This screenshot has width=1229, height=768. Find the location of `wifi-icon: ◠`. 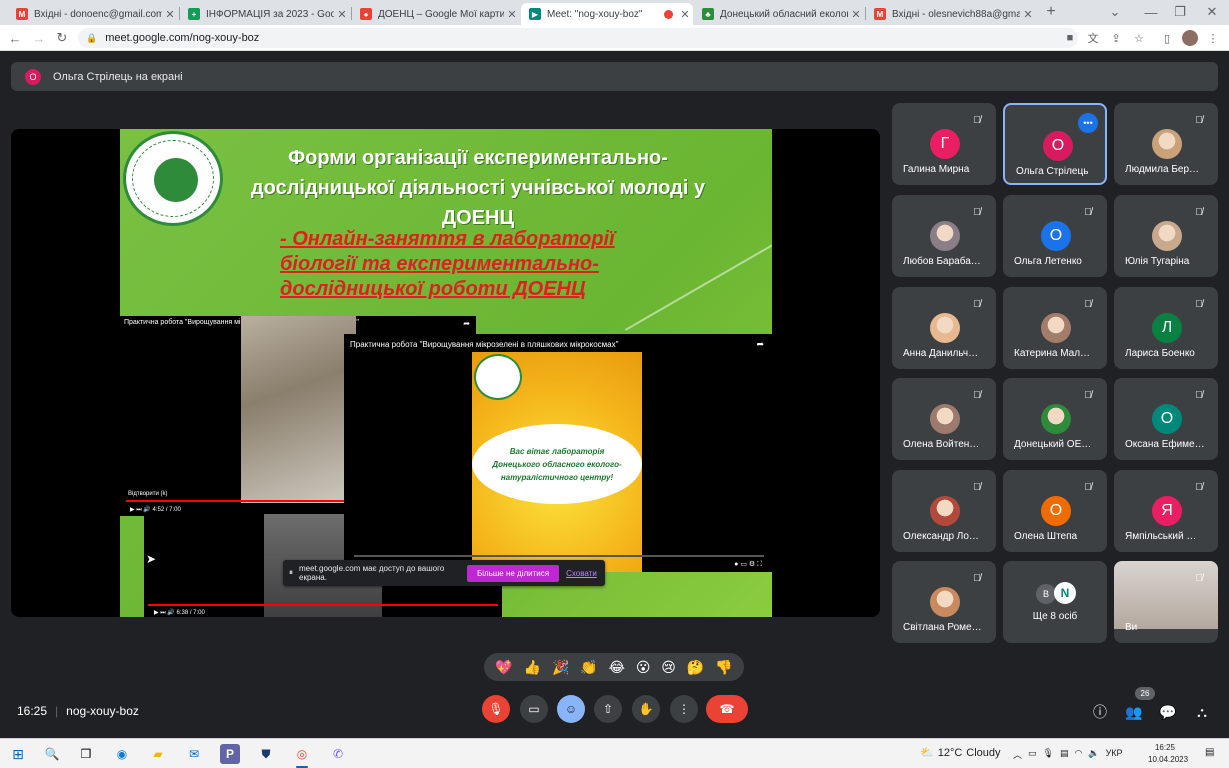

wifi-icon: ◠ is located at coordinates (1078, 754).